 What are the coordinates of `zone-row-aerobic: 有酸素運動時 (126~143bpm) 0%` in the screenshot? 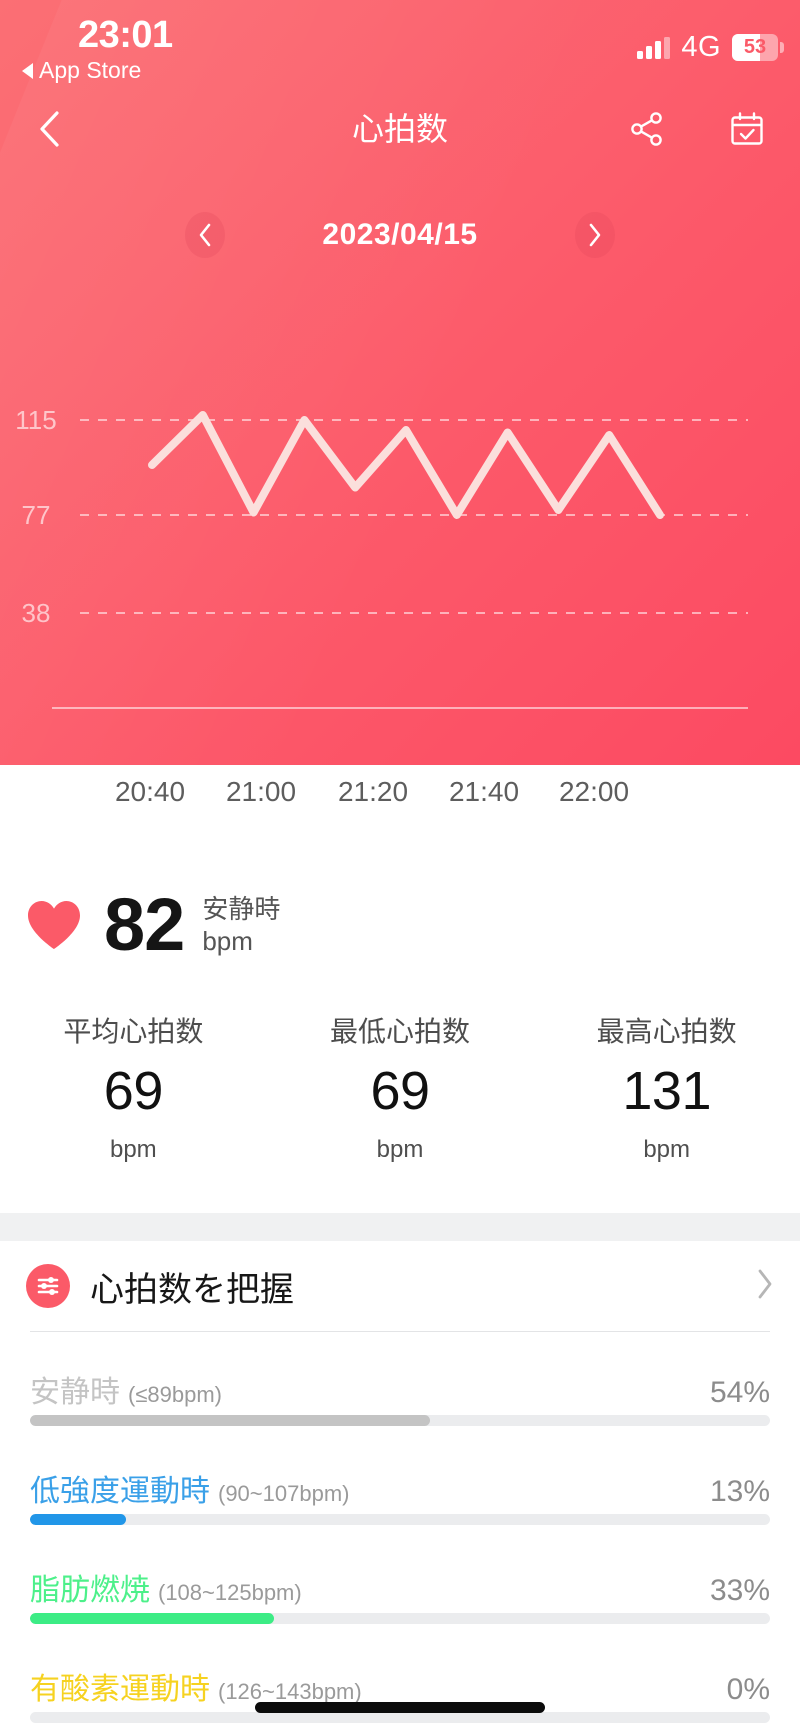 It's located at (400, 1686).